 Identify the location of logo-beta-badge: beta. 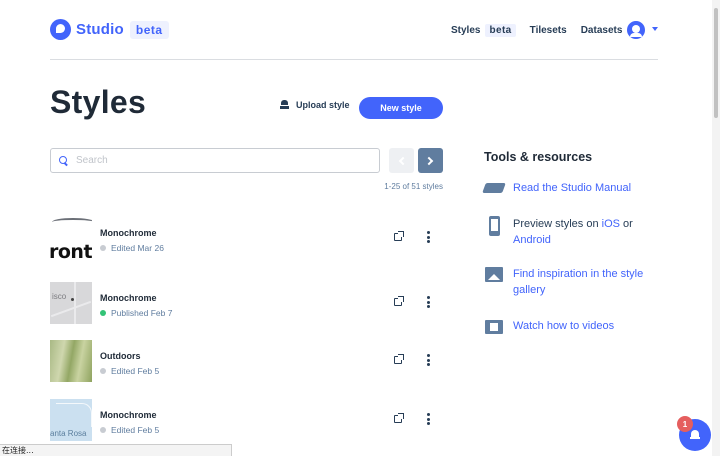
(149, 29).